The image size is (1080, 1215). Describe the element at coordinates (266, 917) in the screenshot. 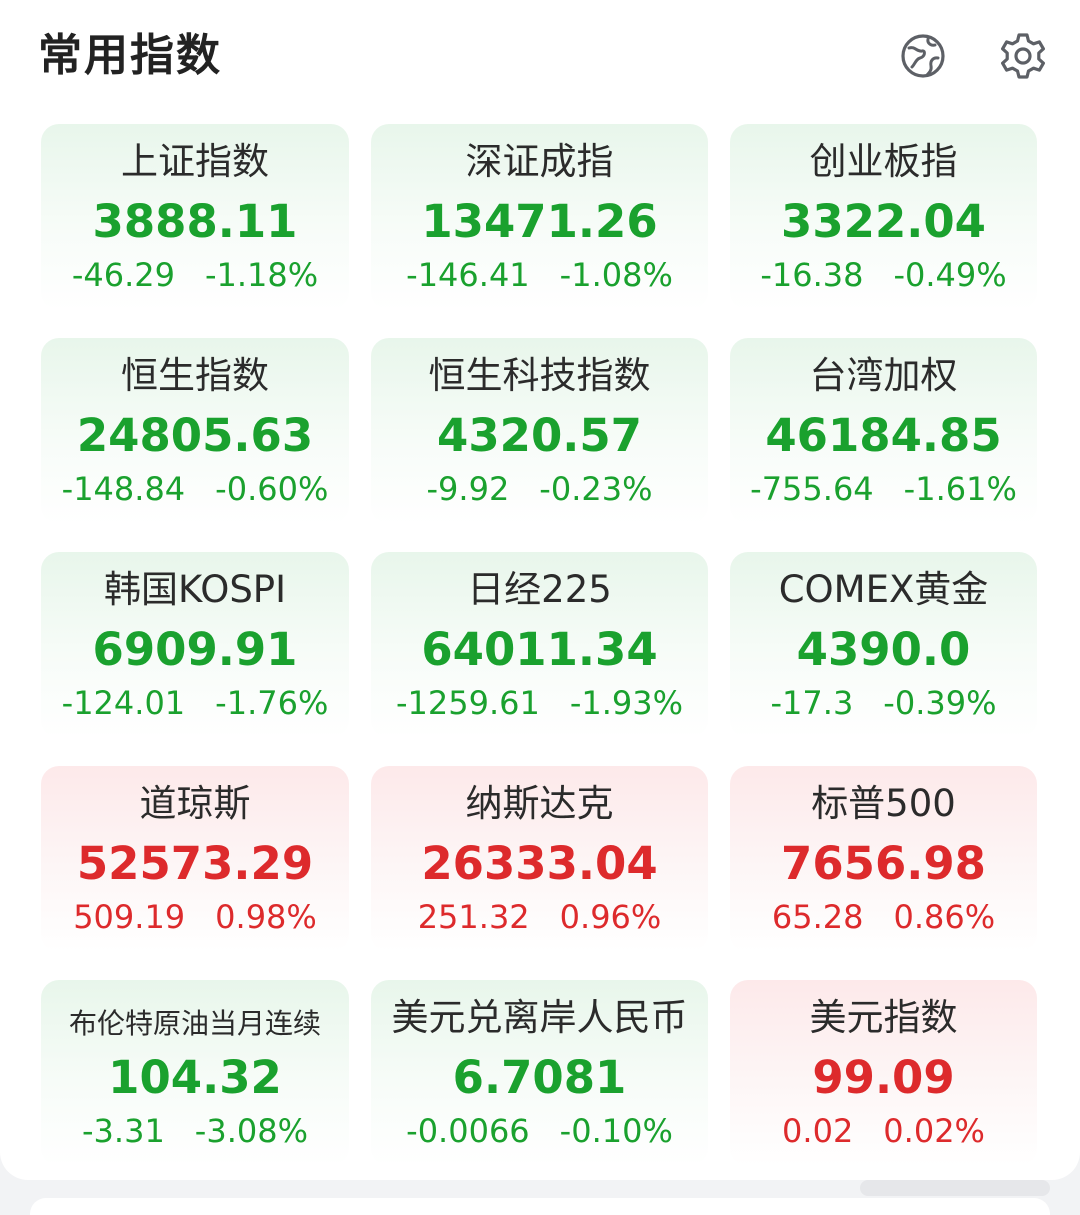

I see `index-change-percent: 0.98%` at that location.